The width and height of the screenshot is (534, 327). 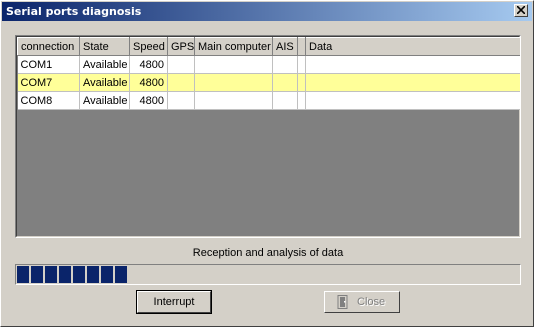 I want to click on table-row: COM8 Available 4800, so click(x=268, y=100).